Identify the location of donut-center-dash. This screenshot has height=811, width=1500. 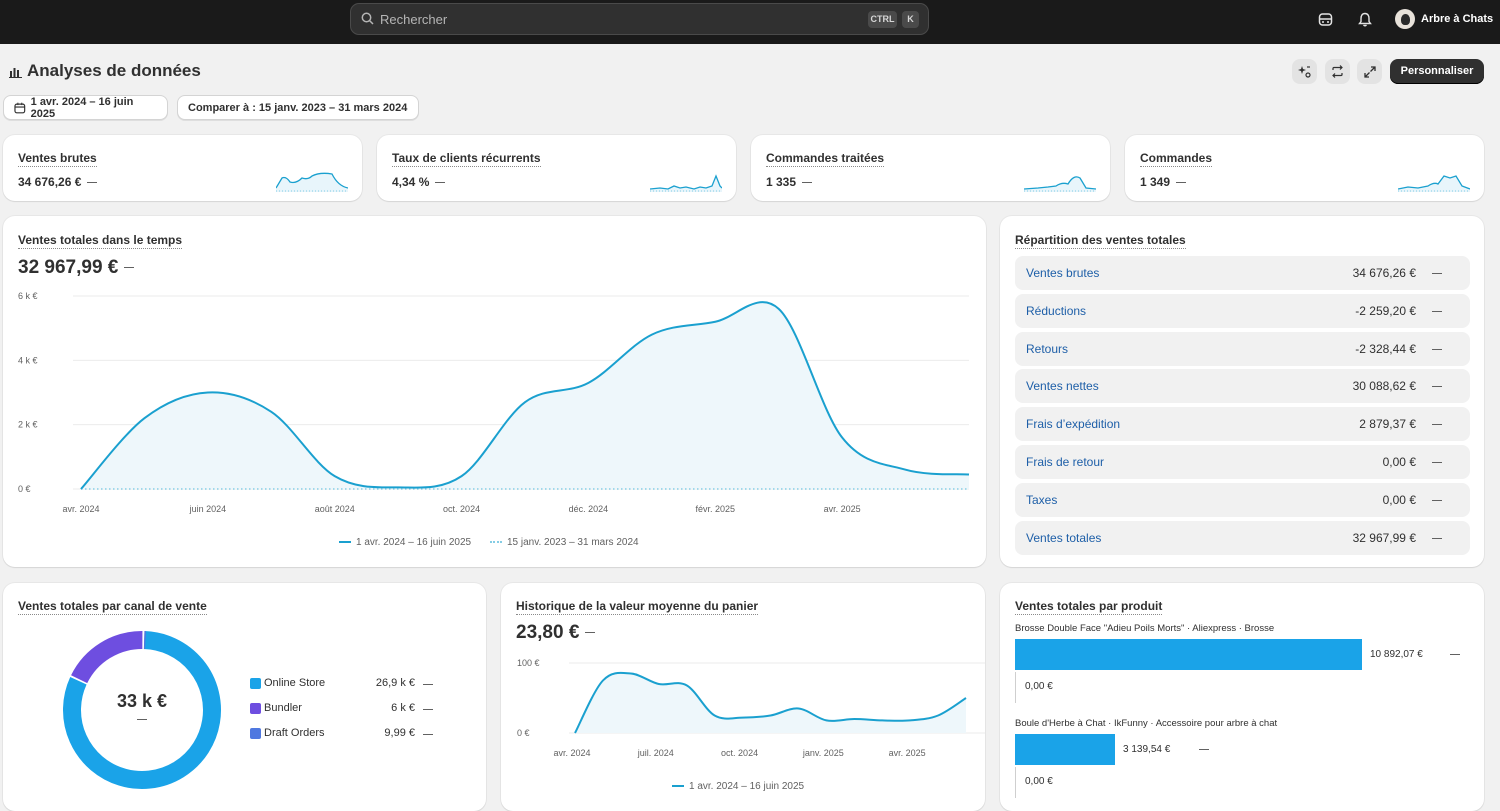
(142, 719).